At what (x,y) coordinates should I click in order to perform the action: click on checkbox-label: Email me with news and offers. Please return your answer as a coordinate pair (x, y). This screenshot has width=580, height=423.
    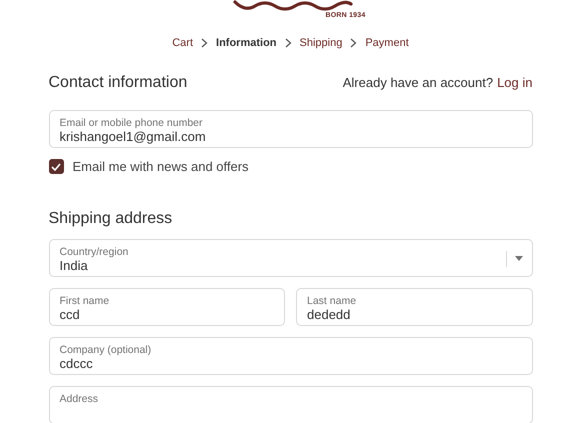
    Looking at the image, I should click on (160, 166).